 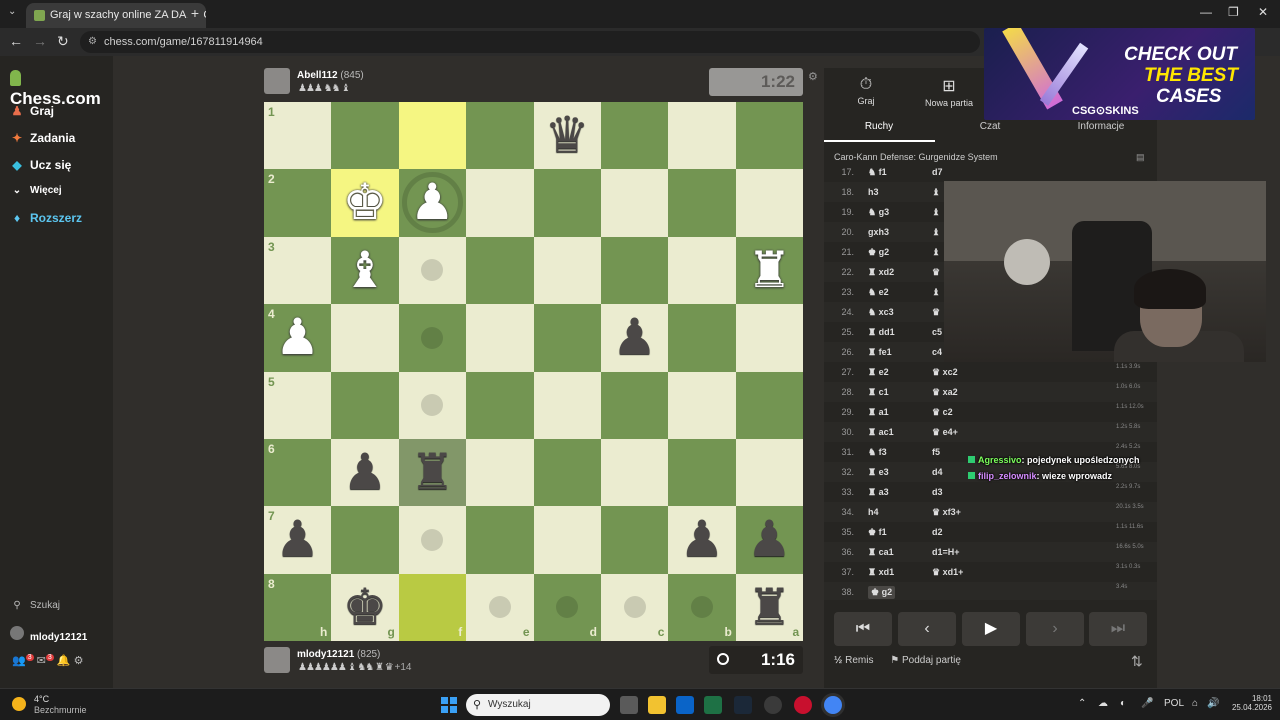 I want to click on subtab-info: Informacje, so click(x=1101, y=126).